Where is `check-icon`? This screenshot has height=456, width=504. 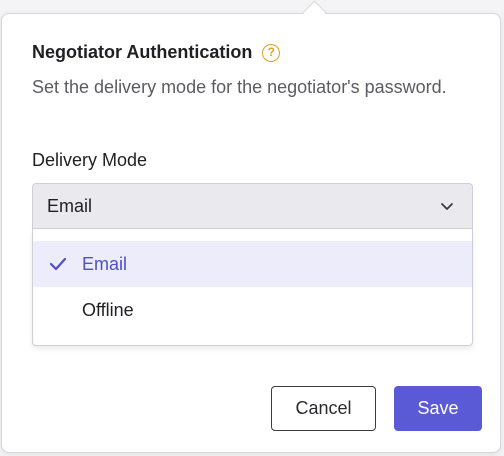 check-icon is located at coordinates (58, 264).